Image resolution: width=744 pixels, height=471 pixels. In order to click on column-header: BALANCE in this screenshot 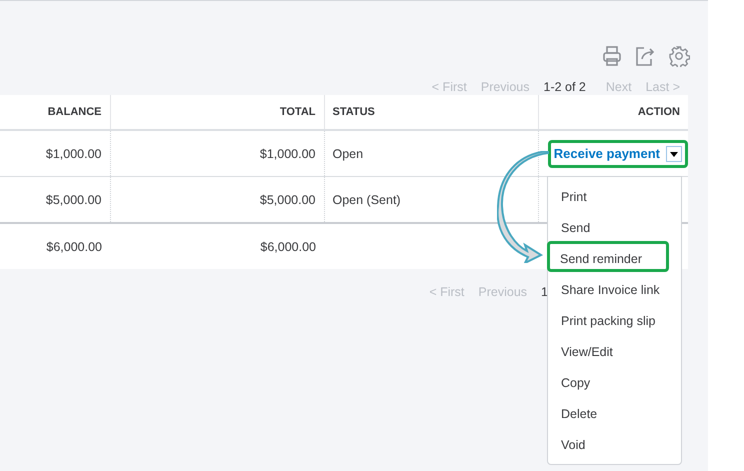, I will do `click(55, 112)`.